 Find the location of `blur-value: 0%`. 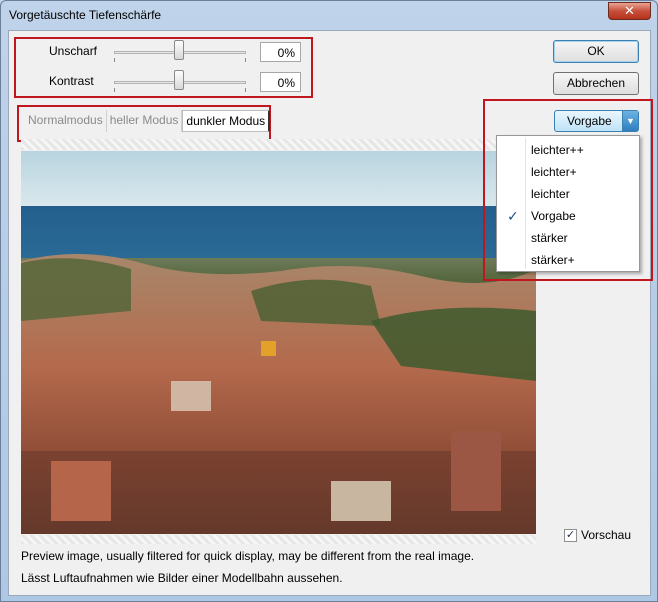

blur-value: 0% is located at coordinates (280, 52).